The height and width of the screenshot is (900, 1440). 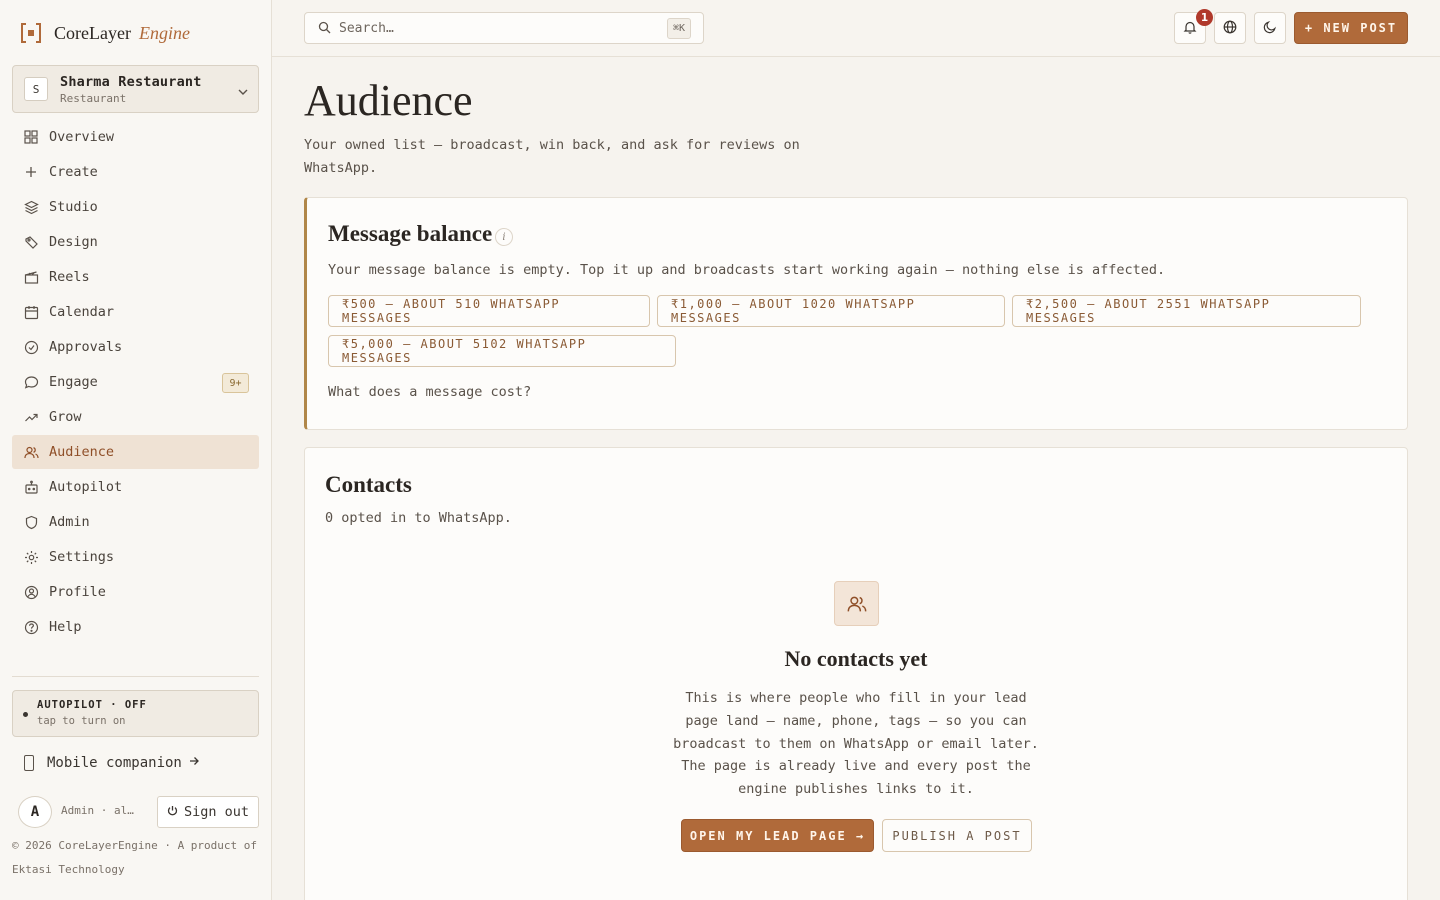 I want to click on workspace-avatar: S, so click(x=36, y=89).